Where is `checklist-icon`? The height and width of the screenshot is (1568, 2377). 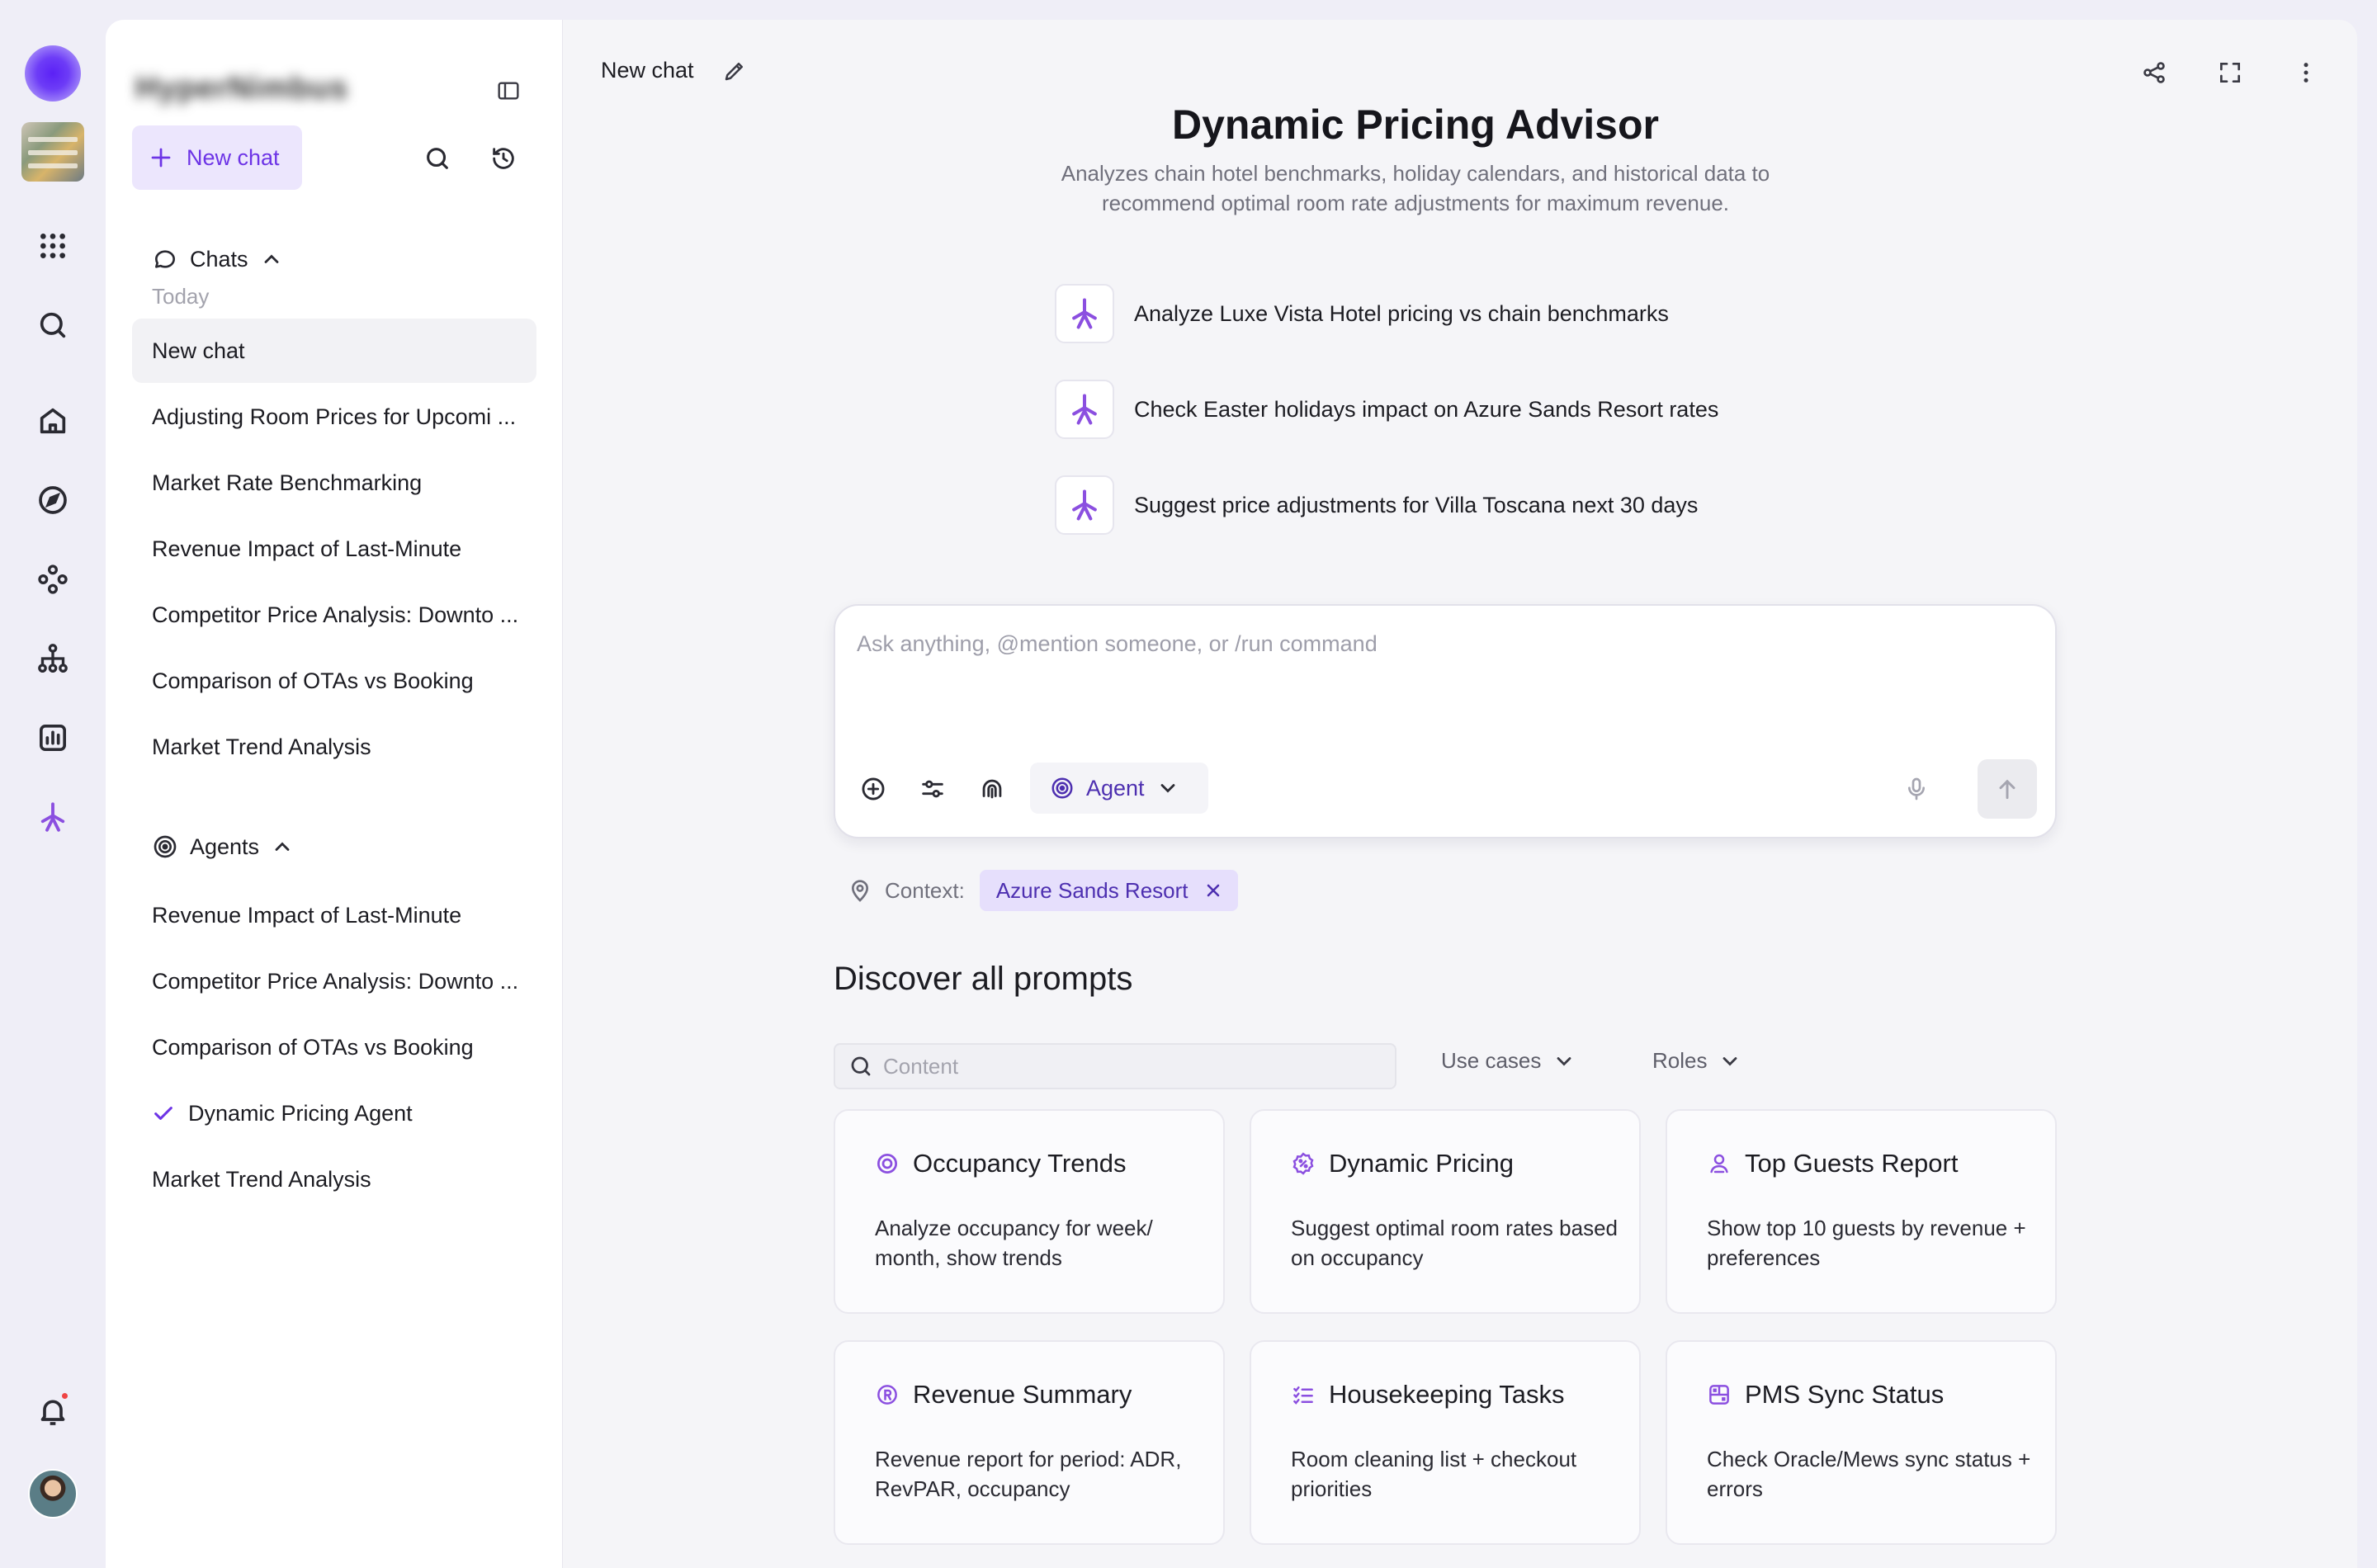 checklist-icon is located at coordinates (1303, 1395).